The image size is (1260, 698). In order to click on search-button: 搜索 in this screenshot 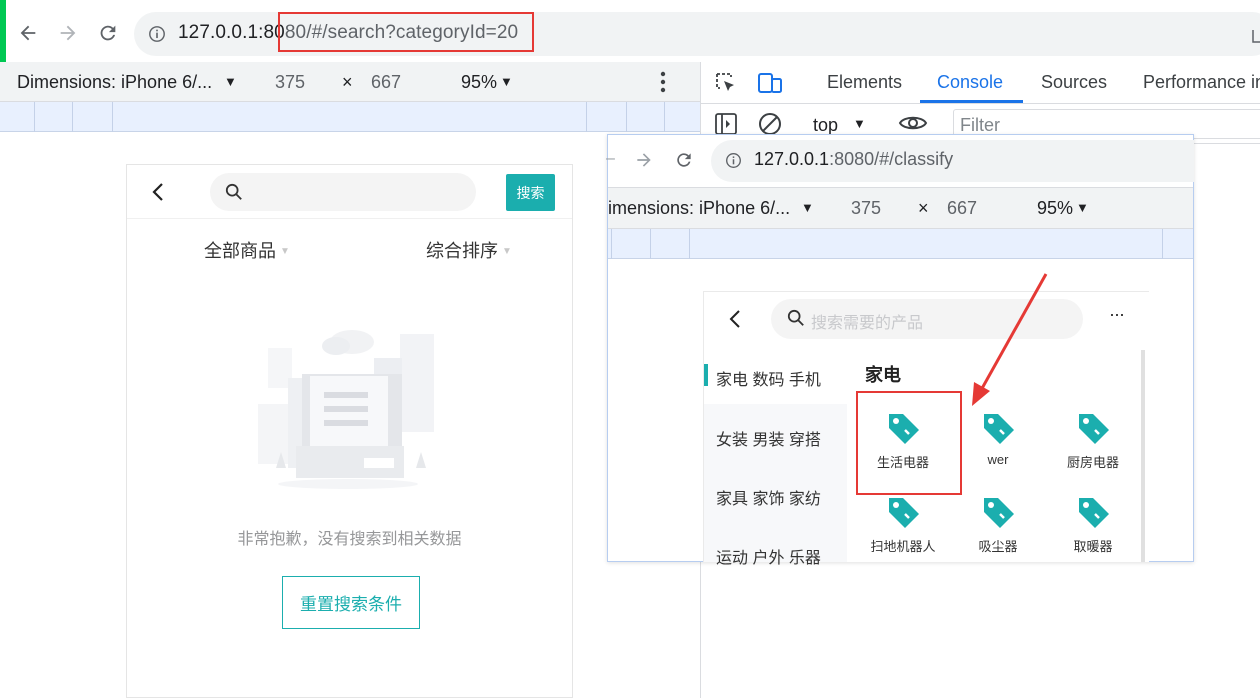, I will do `click(530, 192)`.